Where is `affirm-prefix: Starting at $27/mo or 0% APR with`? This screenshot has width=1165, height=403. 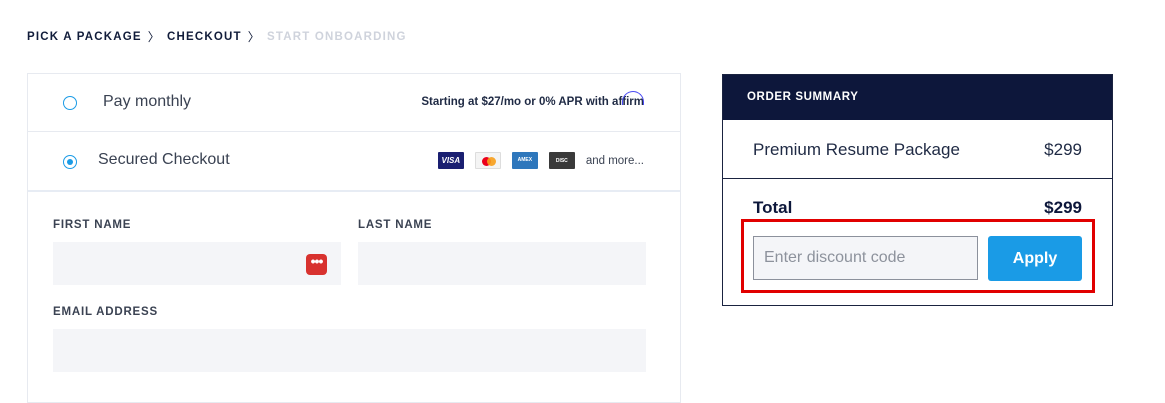 affirm-prefix: Starting at $27/mo or 0% APR with is located at coordinates (515, 102).